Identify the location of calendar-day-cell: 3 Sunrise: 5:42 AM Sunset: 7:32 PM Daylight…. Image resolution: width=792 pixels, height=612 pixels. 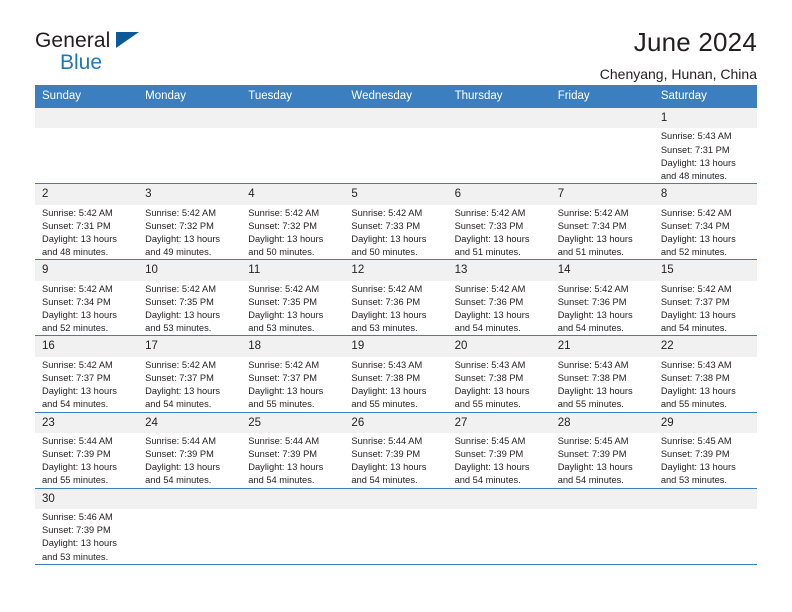
(190, 221).